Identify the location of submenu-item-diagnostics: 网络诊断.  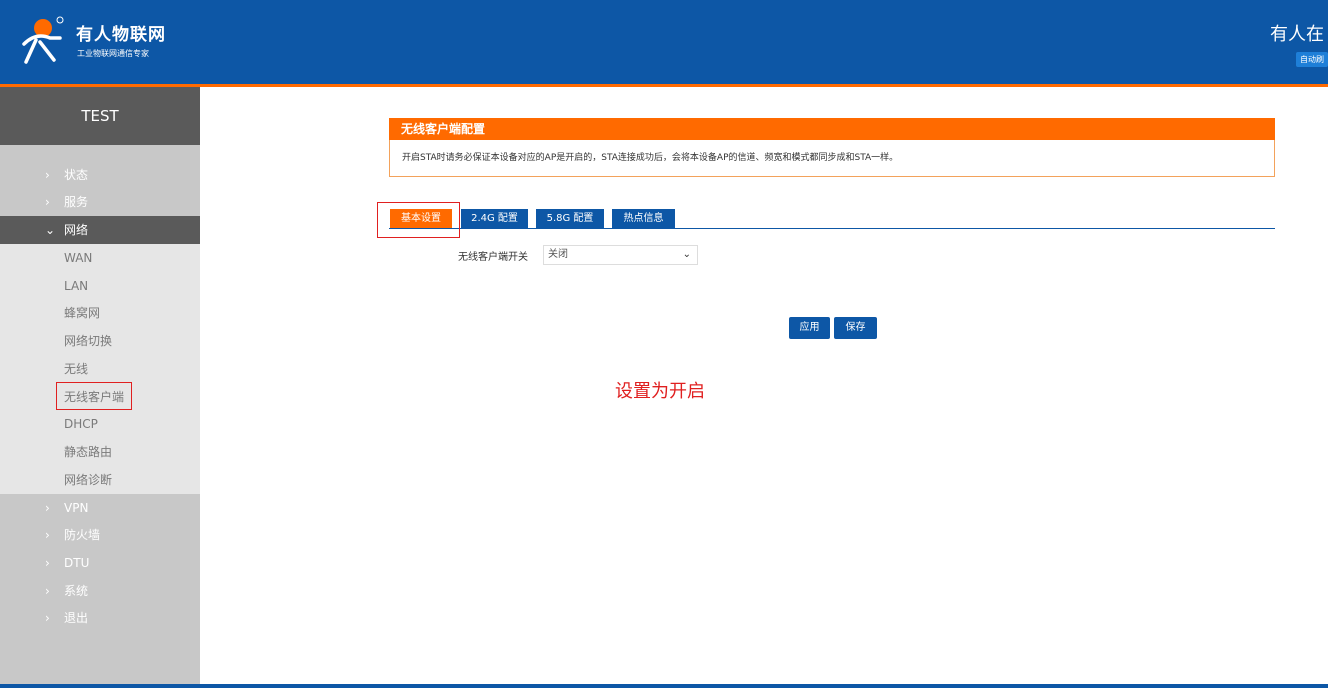
(88, 480).